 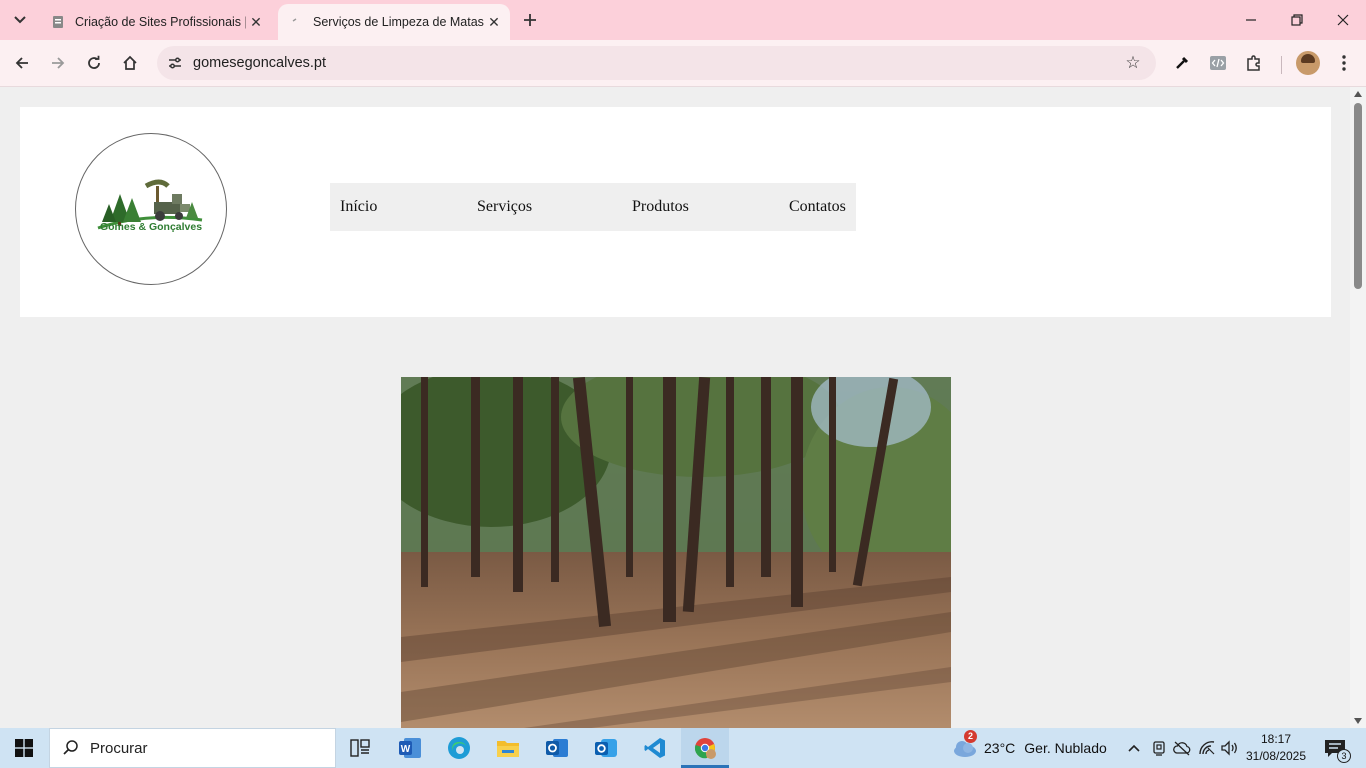 I want to click on taskbar-file-explorer, so click(x=508, y=748).